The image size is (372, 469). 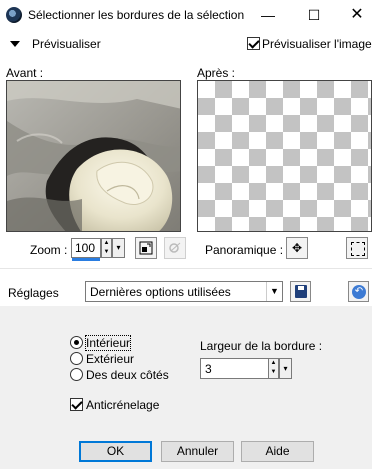 What do you see at coordinates (234, 368) in the screenshot?
I see `border-width-input: 3` at bounding box center [234, 368].